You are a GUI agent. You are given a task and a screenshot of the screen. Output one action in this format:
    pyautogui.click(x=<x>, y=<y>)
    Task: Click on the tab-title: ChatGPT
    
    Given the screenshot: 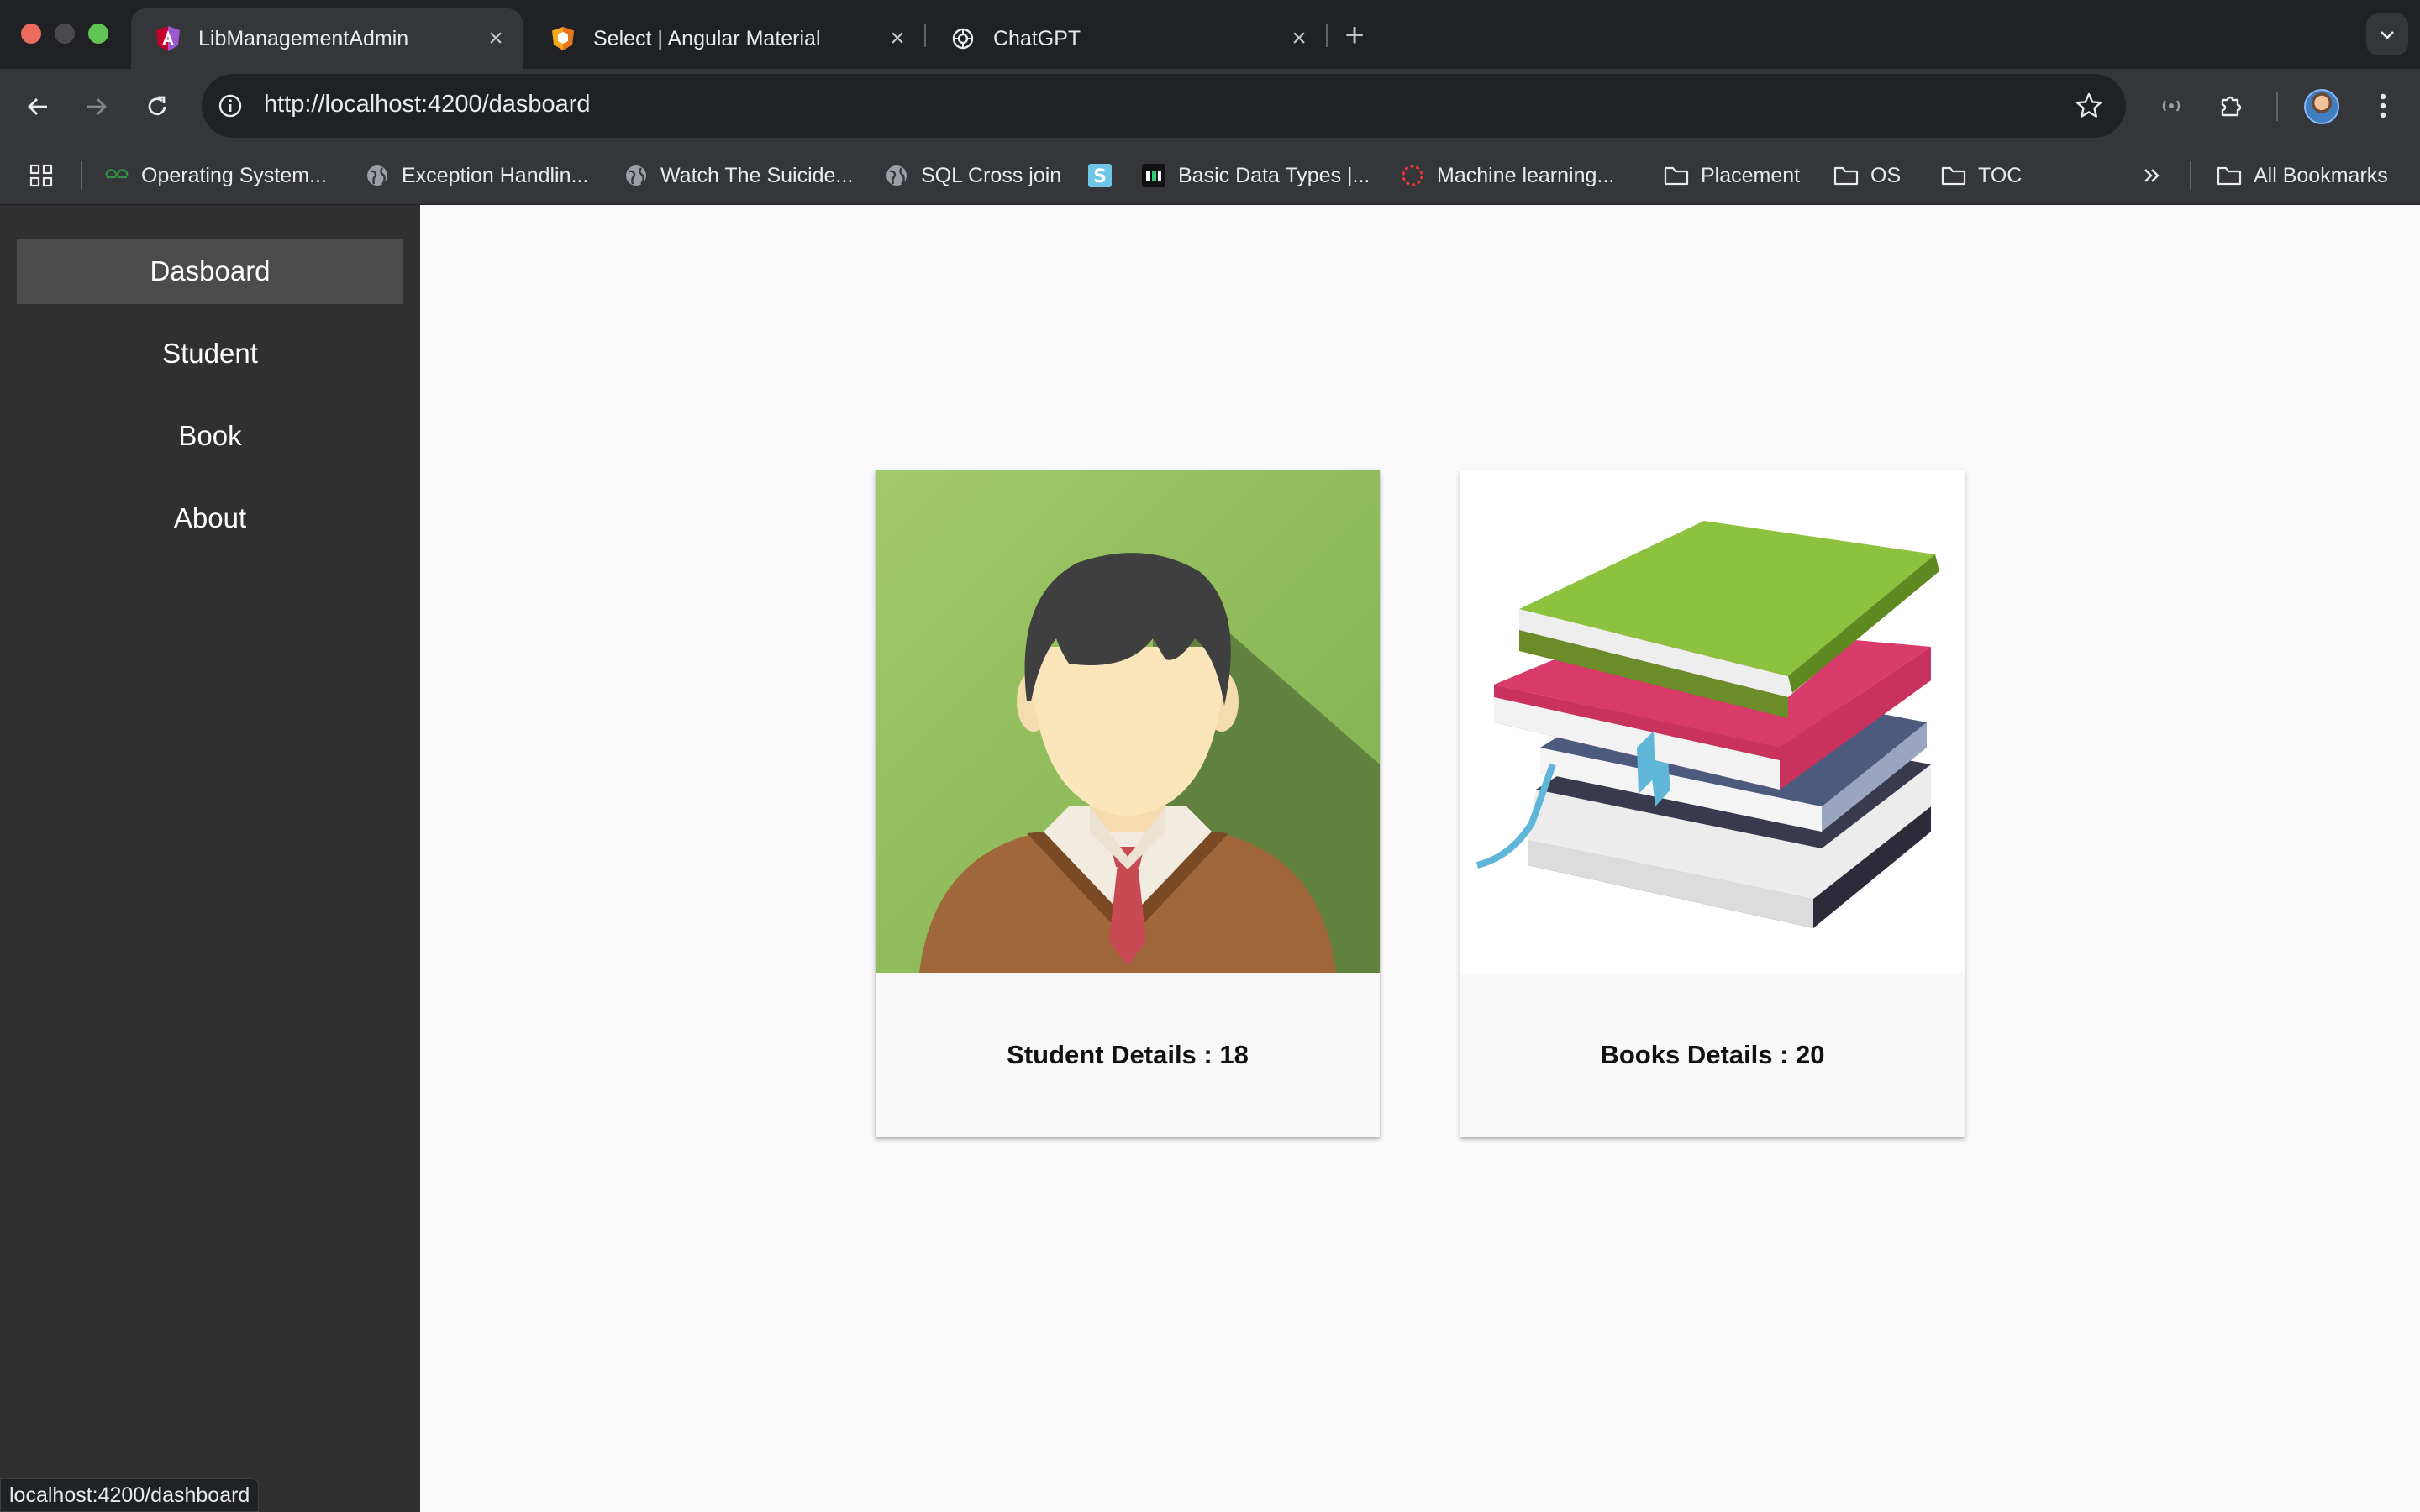 What is the action you would take?
    pyautogui.click(x=1037, y=38)
    